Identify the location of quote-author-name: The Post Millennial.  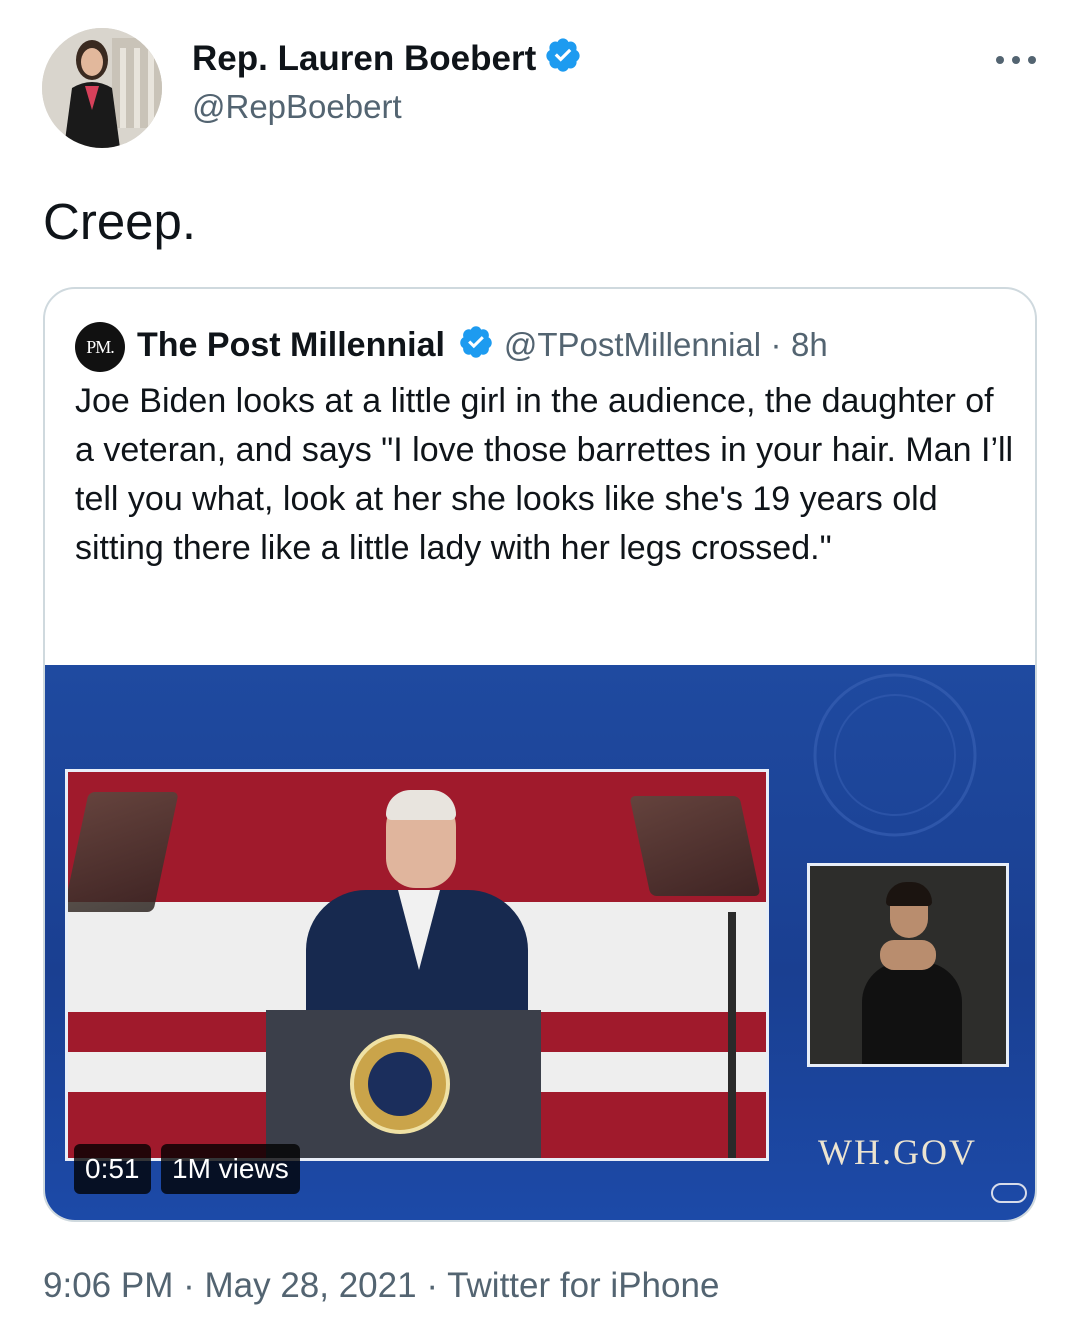
(291, 345).